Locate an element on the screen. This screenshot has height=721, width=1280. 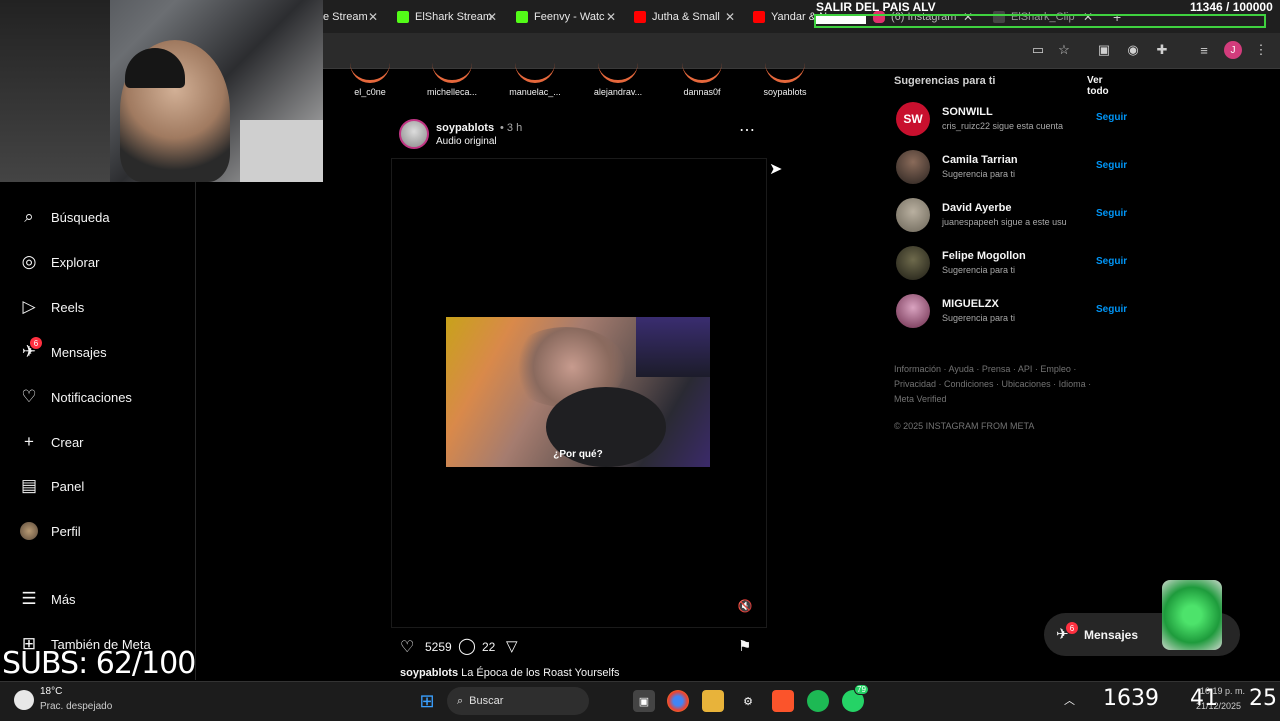
sub-goal-jar is located at coordinates (1192, 615).